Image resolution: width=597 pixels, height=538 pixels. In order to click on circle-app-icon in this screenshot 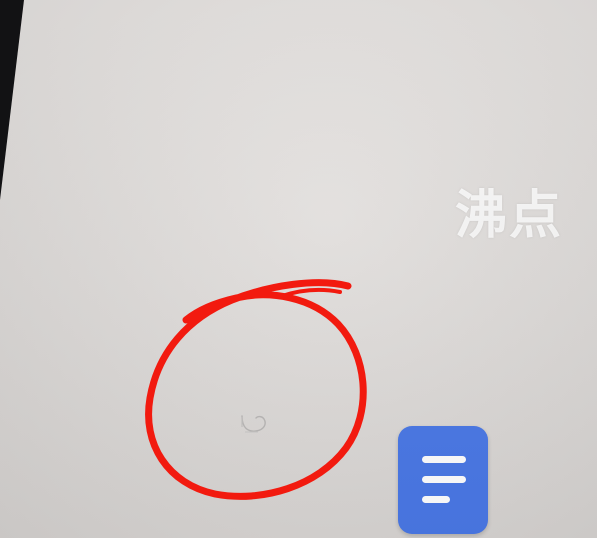, I will do `click(254, 422)`.